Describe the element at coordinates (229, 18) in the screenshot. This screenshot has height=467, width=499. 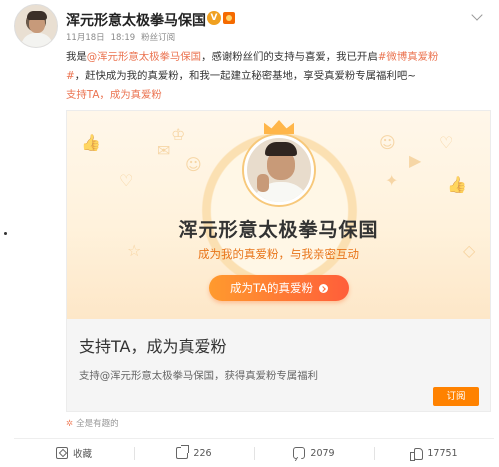
I see `member-badge-icon` at that location.